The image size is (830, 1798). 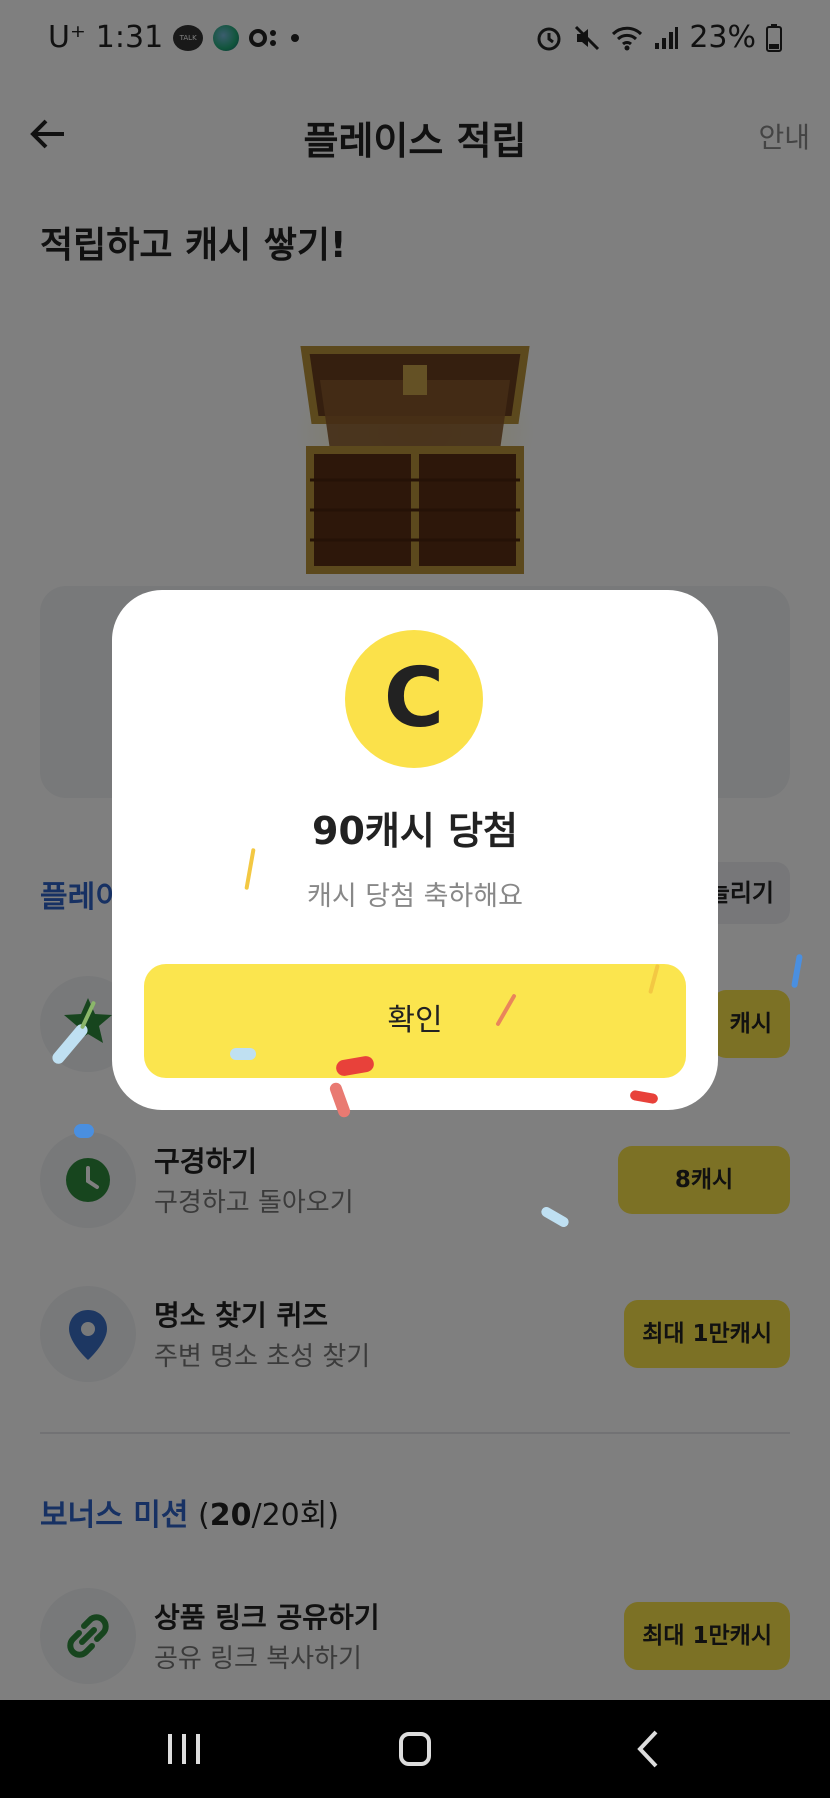 I want to click on confirm-button: 확인, so click(x=415, y=1021).